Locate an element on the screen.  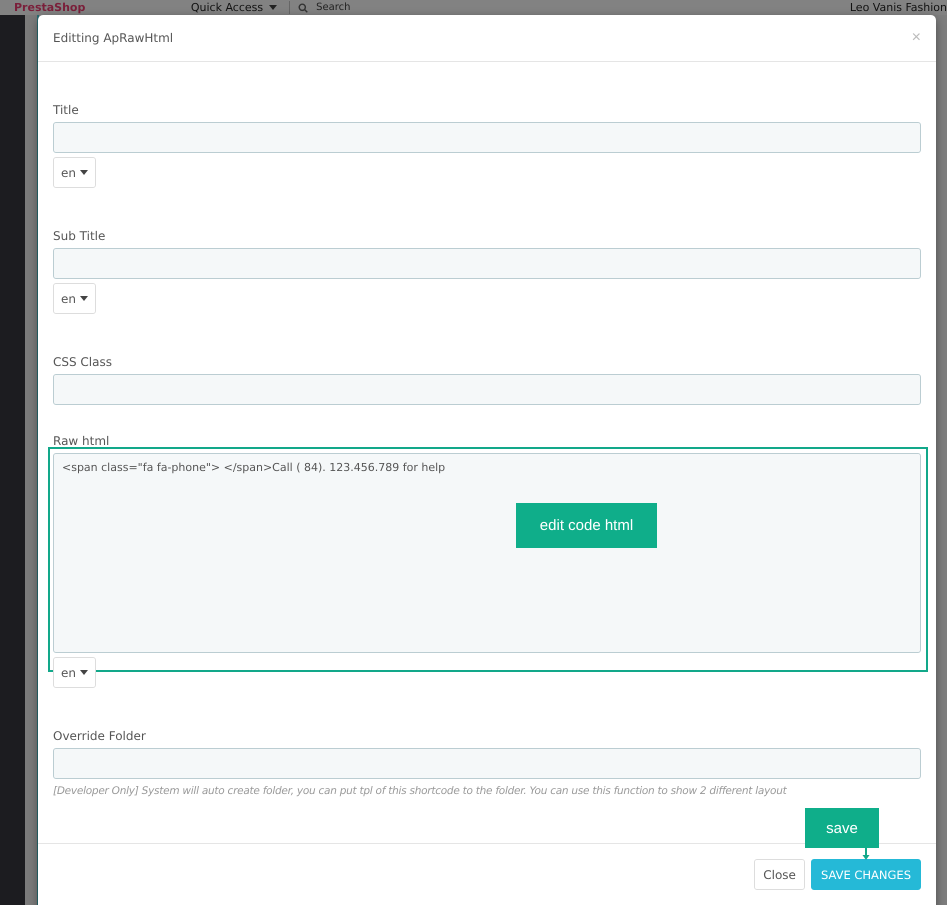
shop-name: Leo Vanis Fashion is located at coordinates (898, 7).